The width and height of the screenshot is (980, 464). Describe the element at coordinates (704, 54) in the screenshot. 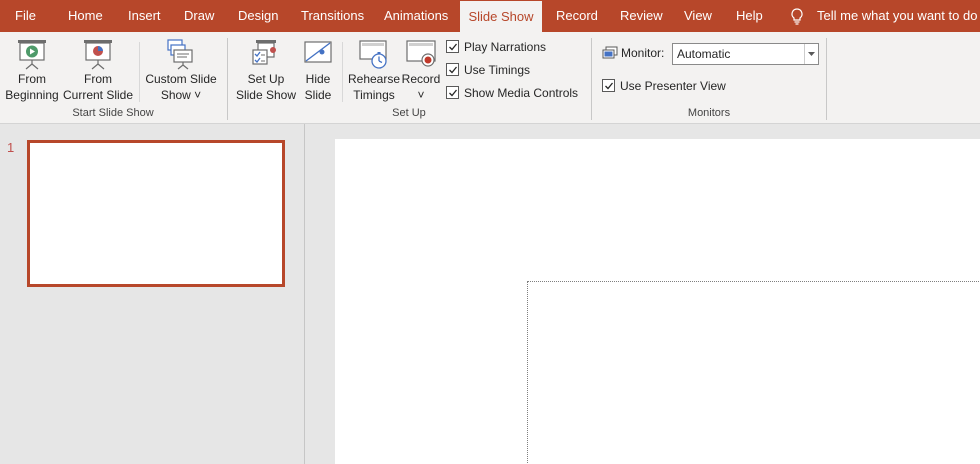

I see `monitor-select-value: Automatic` at that location.